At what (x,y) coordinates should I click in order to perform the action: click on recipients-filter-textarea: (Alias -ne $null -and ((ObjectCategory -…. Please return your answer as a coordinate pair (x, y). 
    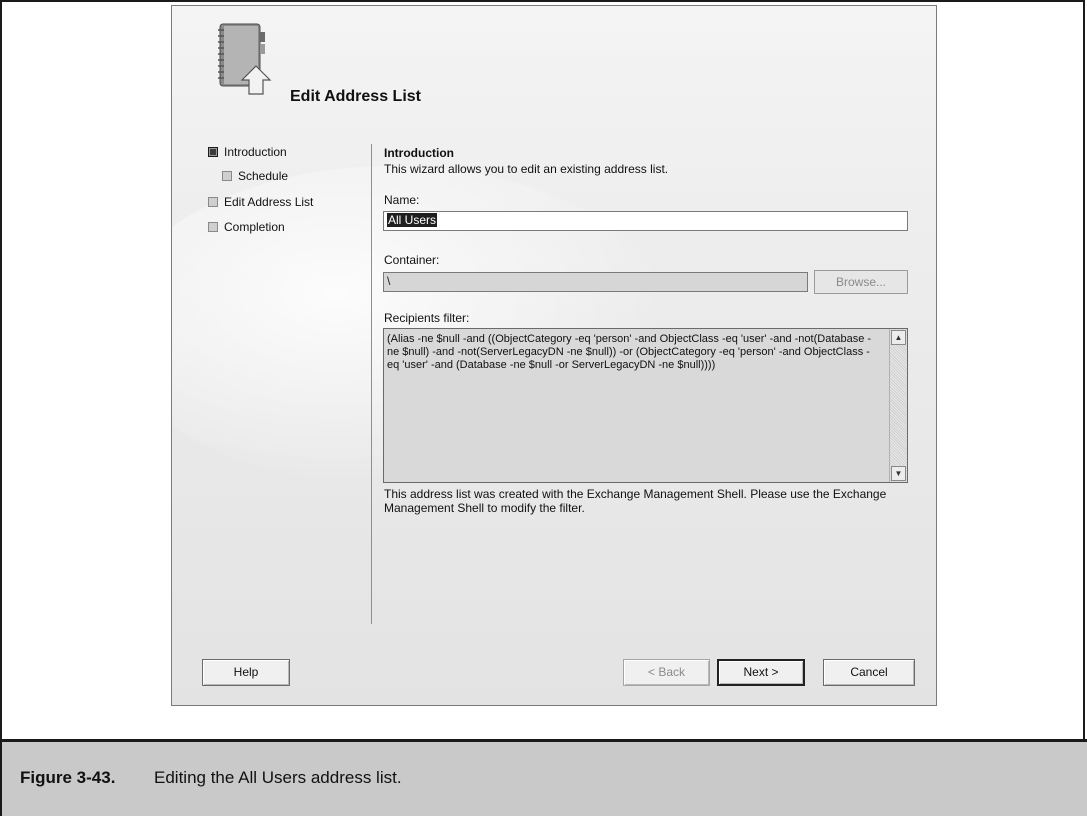
    Looking at the image, I should click on (645, 405).